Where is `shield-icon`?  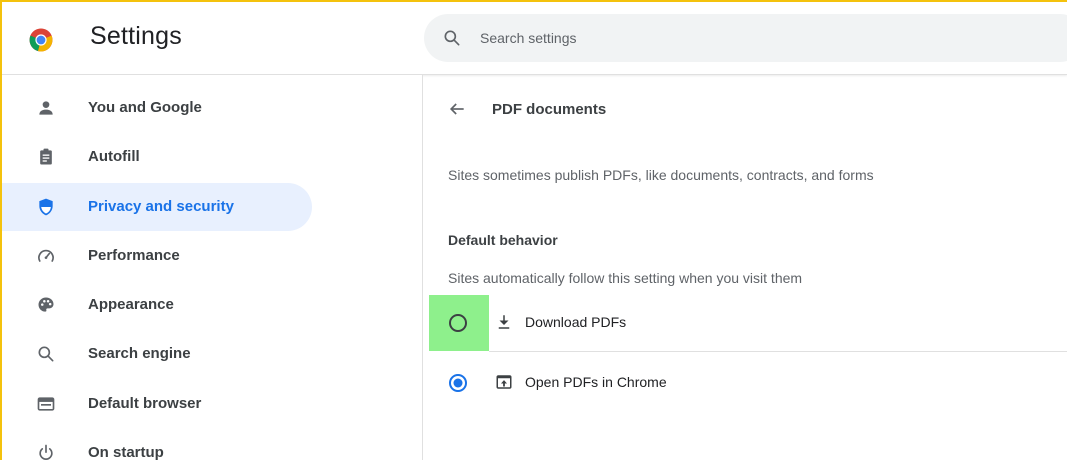 shield-icon is located at coordinates (46, 207).